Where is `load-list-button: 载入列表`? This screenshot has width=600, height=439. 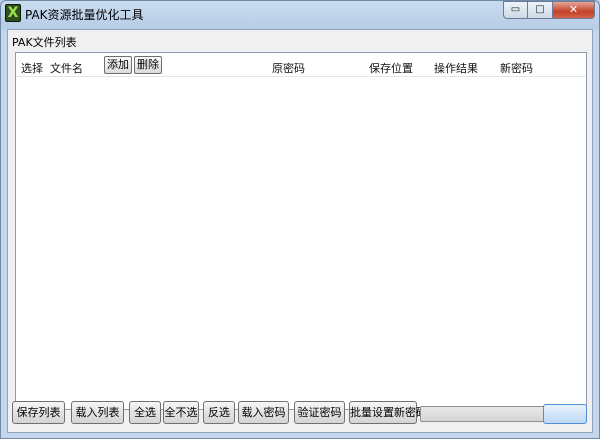
load-list-button: 载入列表 is located at coordinates (97, 412).